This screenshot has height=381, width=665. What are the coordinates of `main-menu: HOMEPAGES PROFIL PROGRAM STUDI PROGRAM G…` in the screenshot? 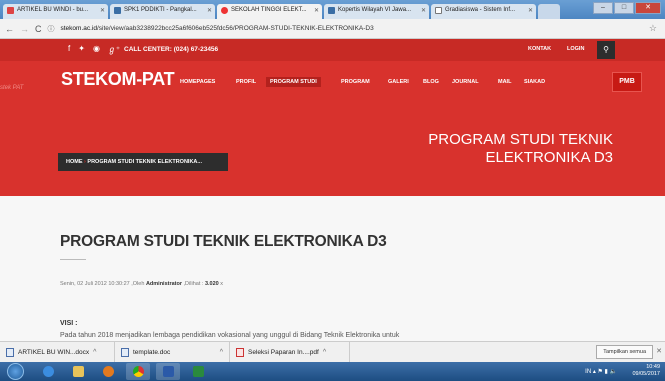 It's located at (332, 85).